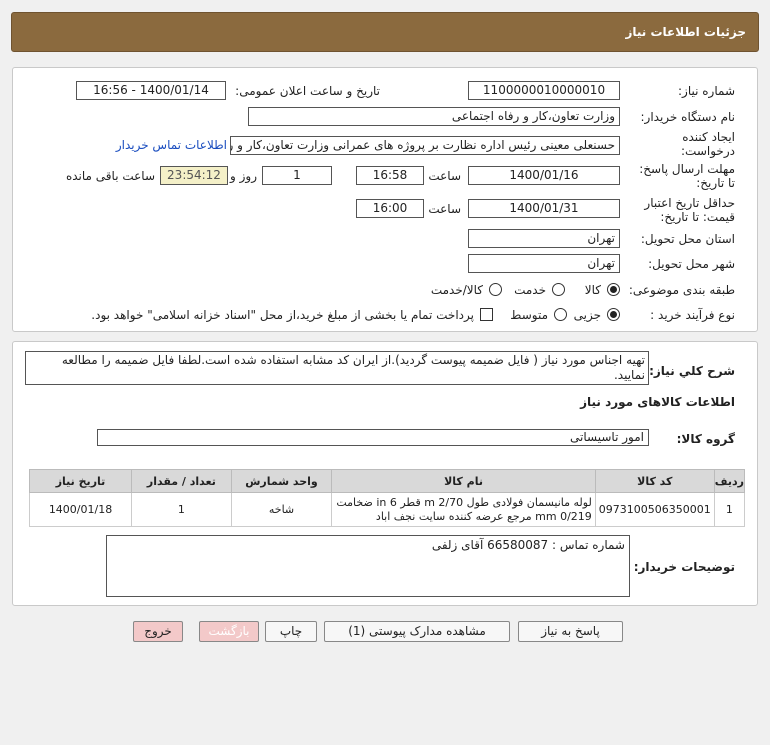  Describe the element at coordinates (544, 238) in the screenshot. I see `province-field: تهران` at that location.